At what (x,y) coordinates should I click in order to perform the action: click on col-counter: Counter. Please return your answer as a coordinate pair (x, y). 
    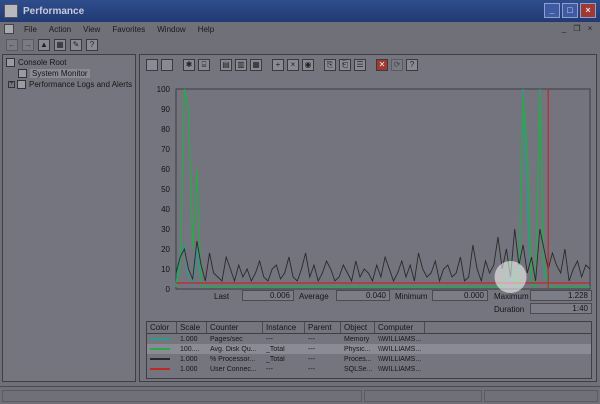
    Looking at the image, I should click on (235, 327).